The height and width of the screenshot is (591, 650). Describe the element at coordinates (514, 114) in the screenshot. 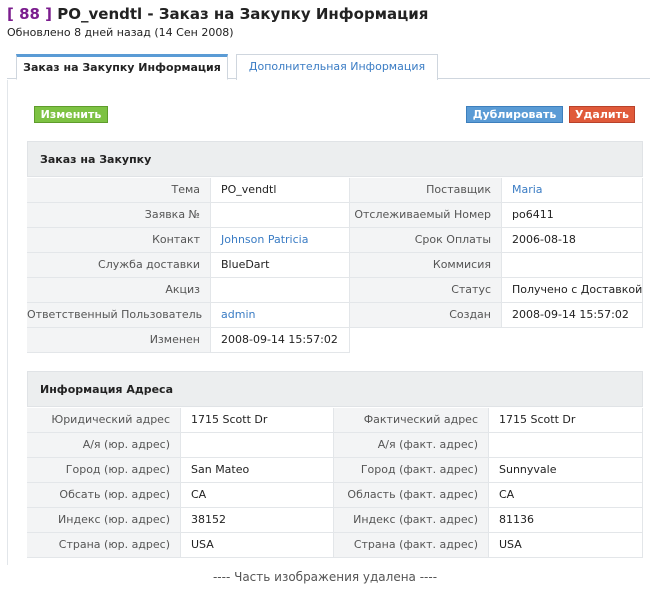

I see `duplicate-button: Дублировать` at that location.